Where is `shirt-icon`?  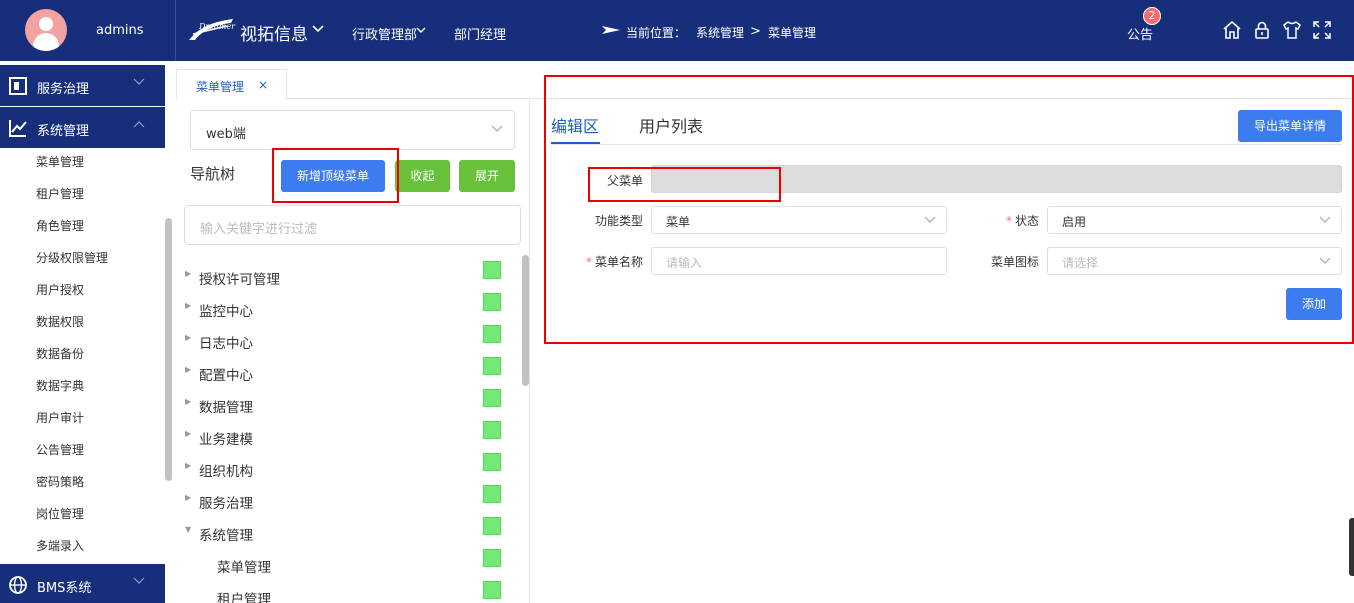 shirt-icon is located at coordinates (1292, 30).